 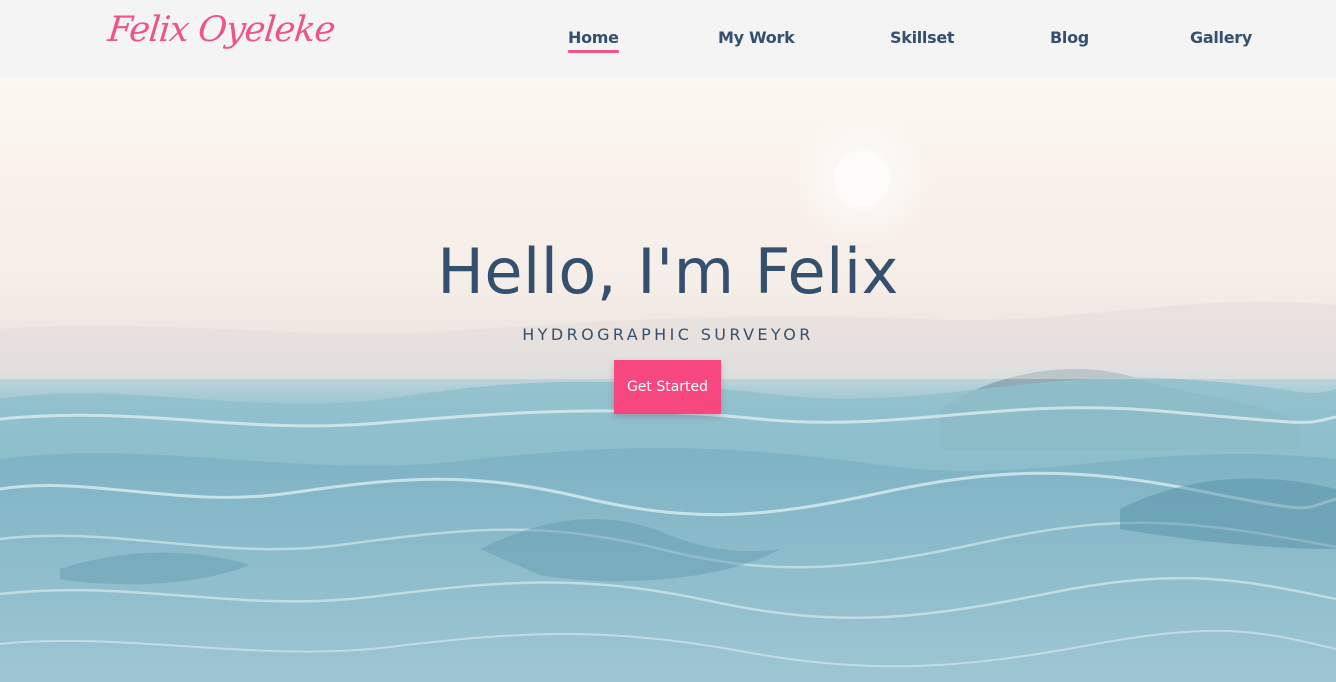 What do you see at coordinates (1221, 37) in the screenshot?
I see `nav-link-gallery: Gallery` at bounding box center [1221, 37].